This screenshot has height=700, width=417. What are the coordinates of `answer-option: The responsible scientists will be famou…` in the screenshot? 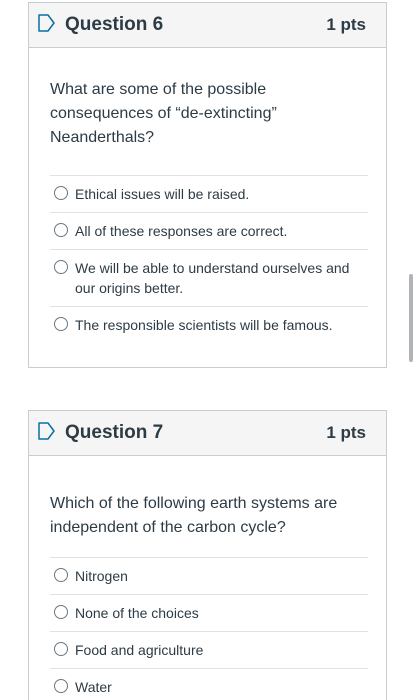 It's located at (209, 324).